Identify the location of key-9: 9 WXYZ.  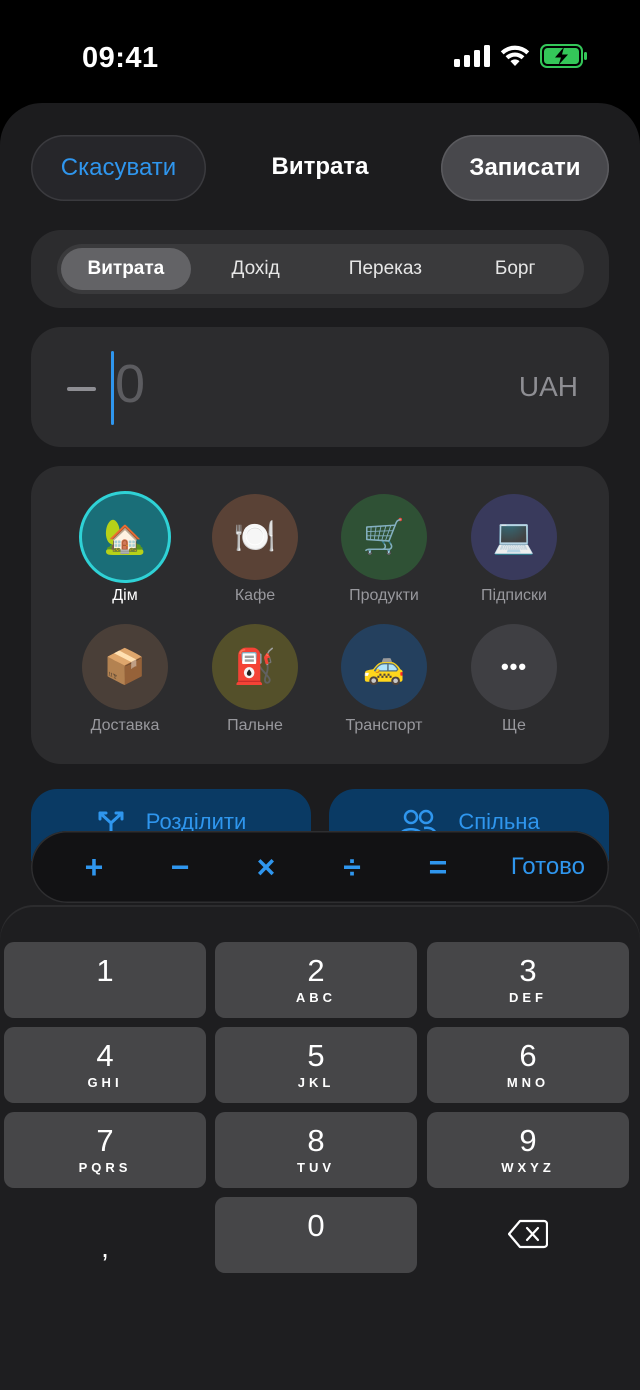
(528, 1150).